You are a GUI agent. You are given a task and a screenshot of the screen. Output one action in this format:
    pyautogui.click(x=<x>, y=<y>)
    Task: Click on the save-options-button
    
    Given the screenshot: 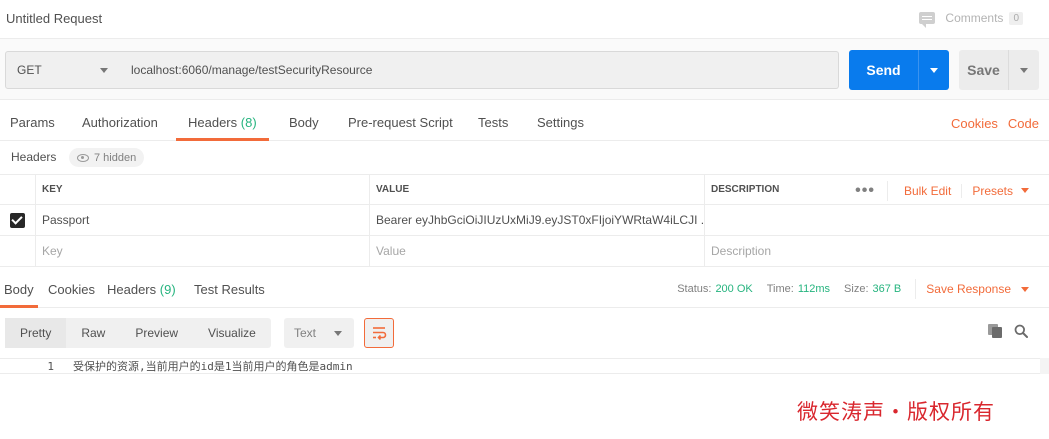 What is the action you would take?
    pyautogui.click(x=1023, y=70)
    